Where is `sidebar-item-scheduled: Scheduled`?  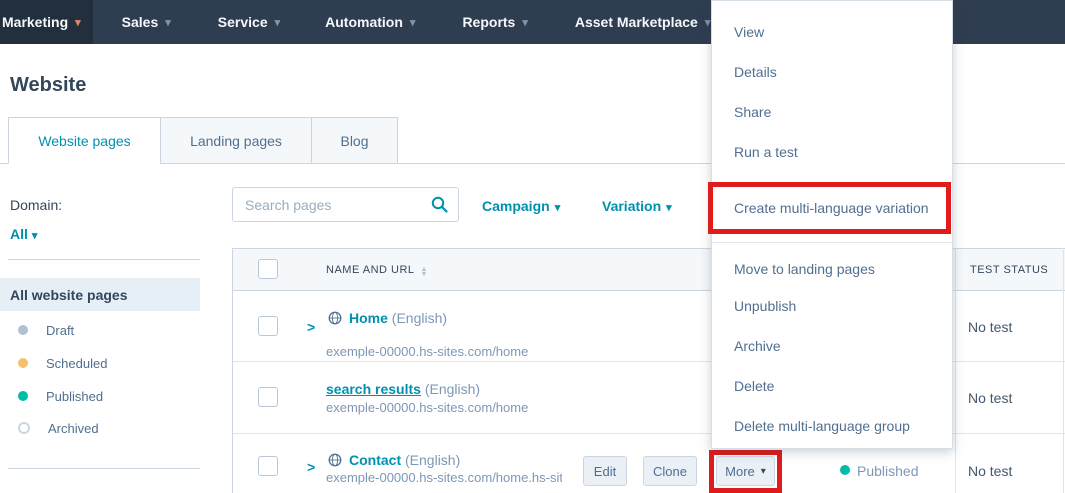 sidebar-item-scheduled: Scheduled is located at coordinates (100, 363).